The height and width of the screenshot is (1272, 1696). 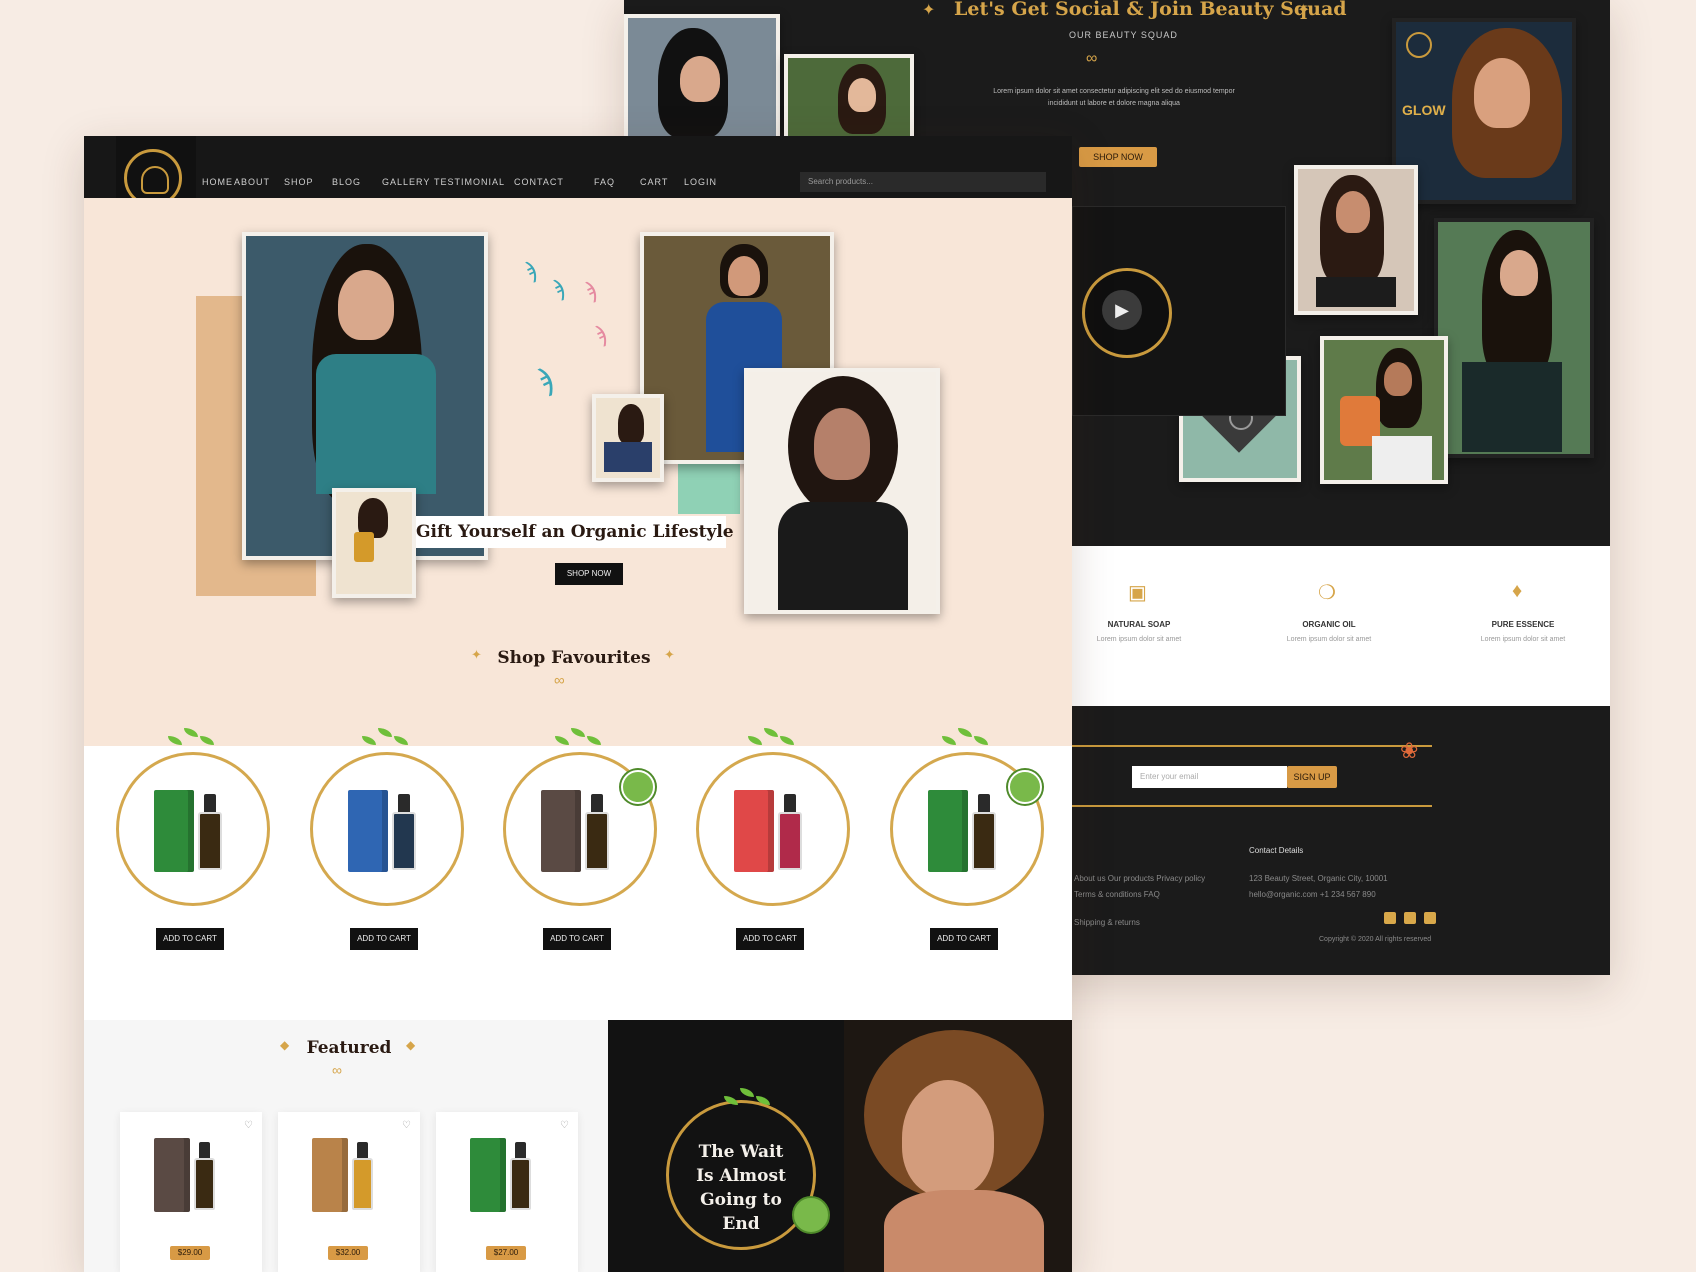 What do you see at coordinates (1107, 922) in the screenshot?
I see `footer-links: Shipping & returns` at bounding box center [1107, 922].